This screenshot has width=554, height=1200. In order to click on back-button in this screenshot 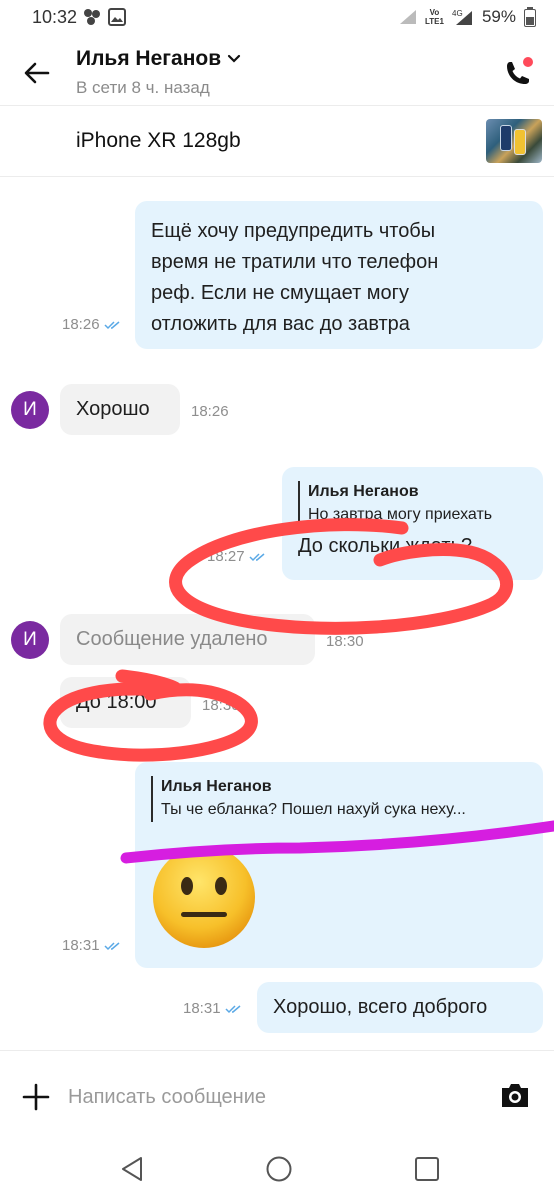, I will do `click(37, 73)`.